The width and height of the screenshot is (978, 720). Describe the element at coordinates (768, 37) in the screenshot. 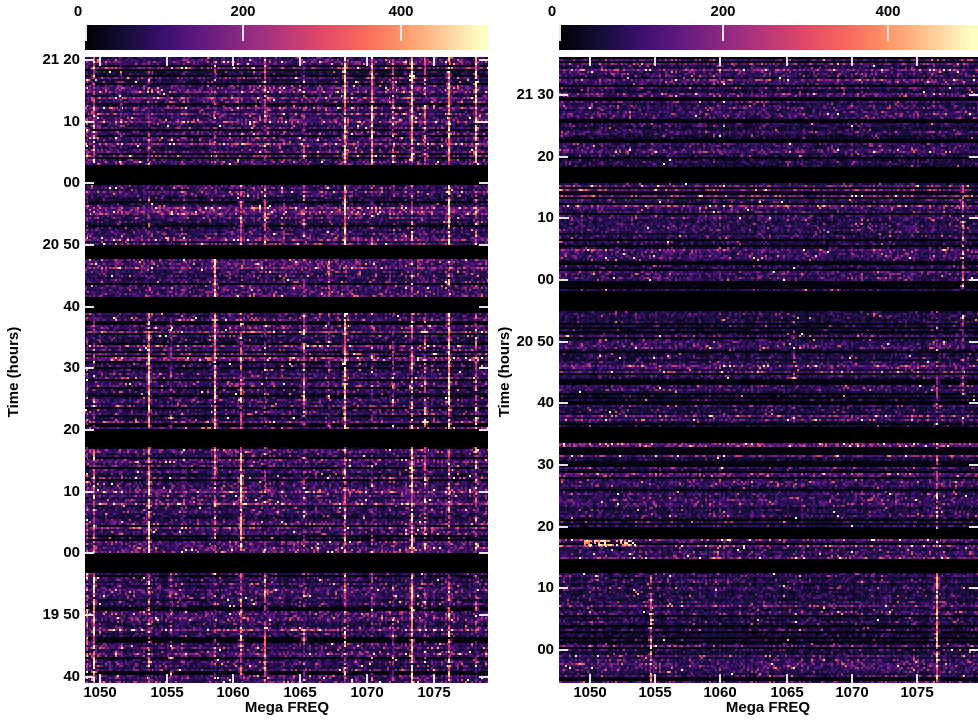

I see `colorbar-right` at that location.